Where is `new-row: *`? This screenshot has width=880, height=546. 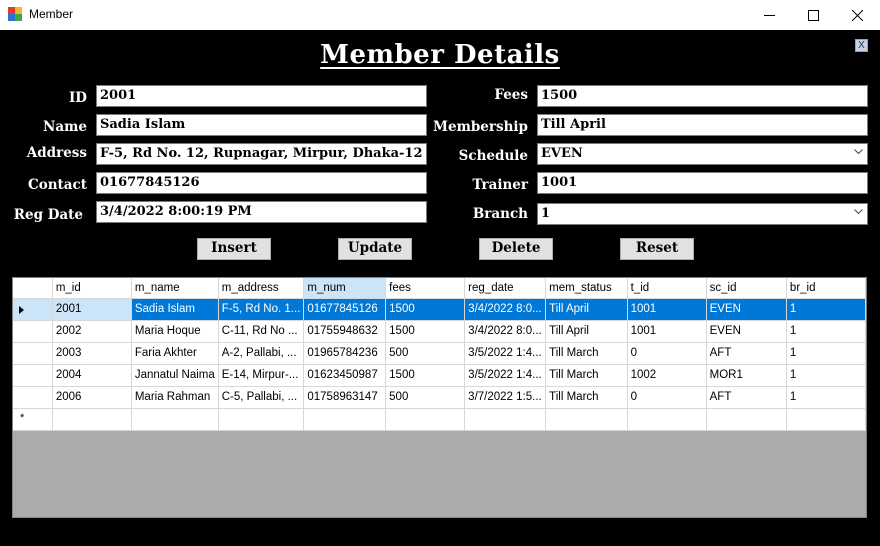
new-row: * is located at coordinates (440, 419).